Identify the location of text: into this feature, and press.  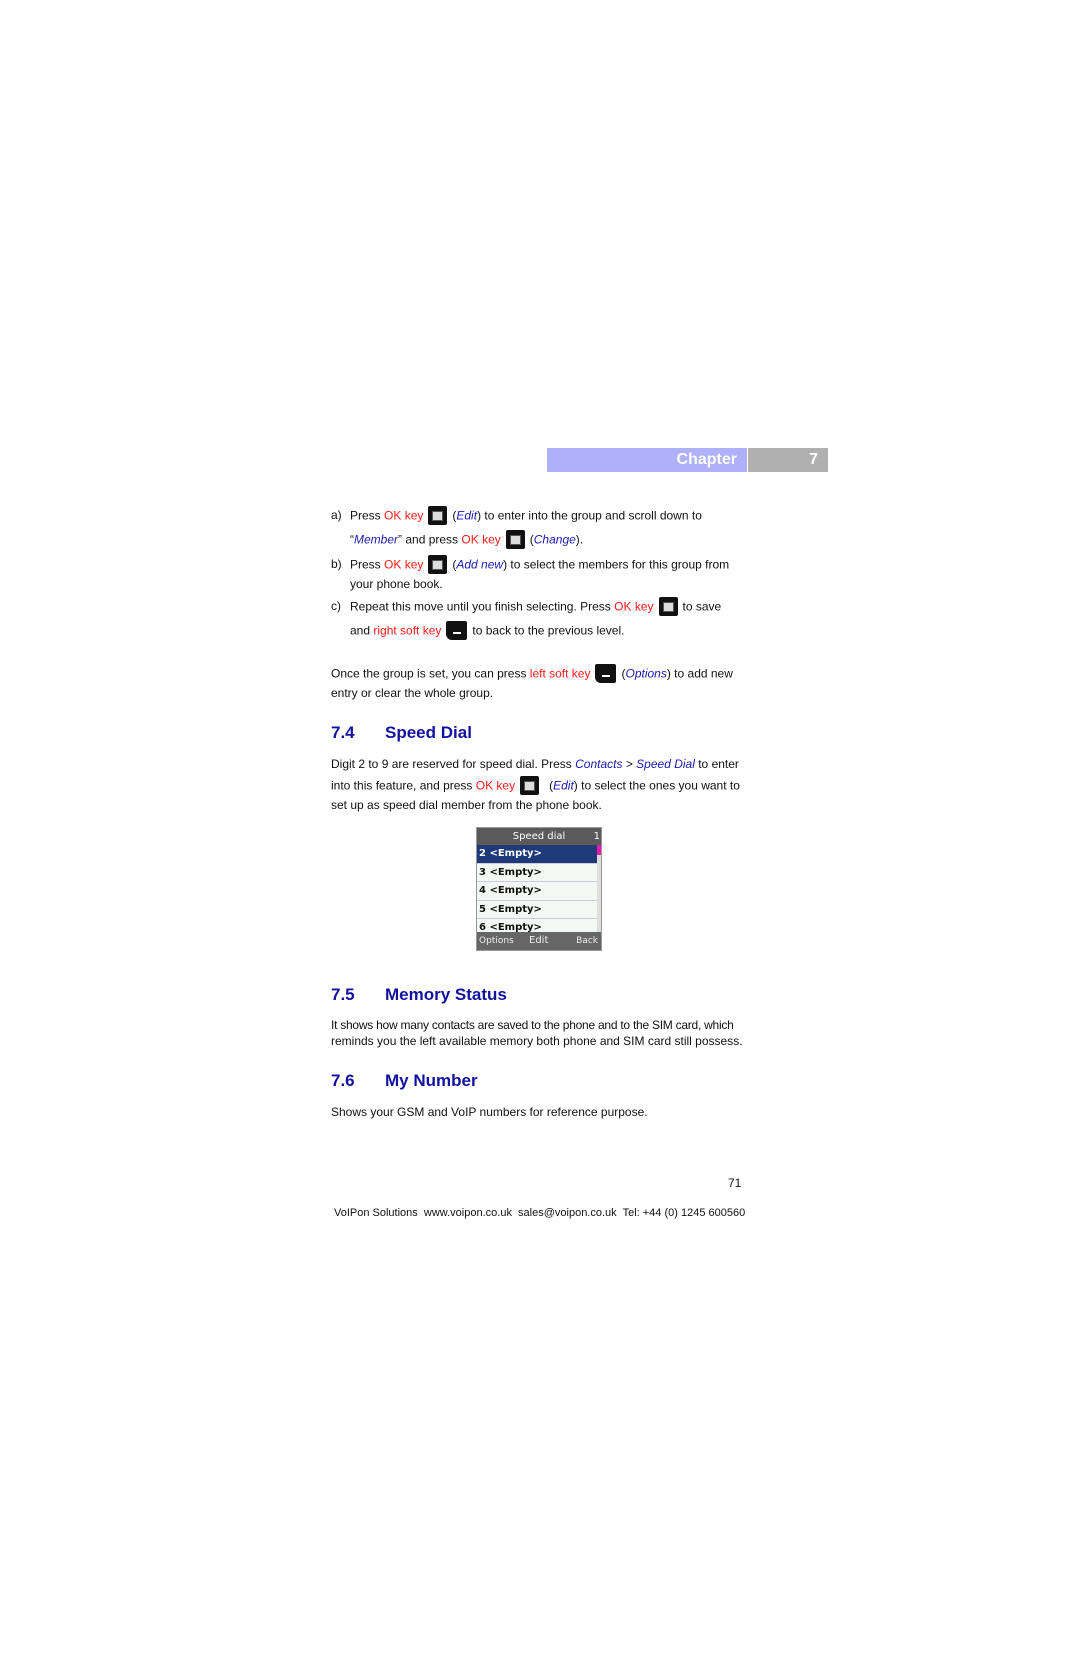
(403, 785).